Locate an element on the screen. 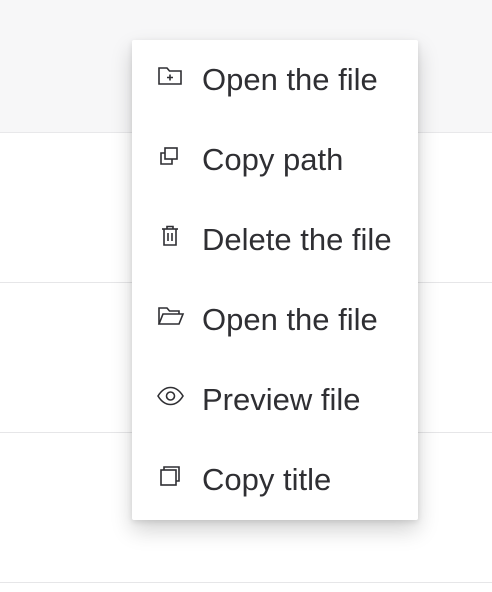 The height and width of the screenshot is (592, 492). menu-item-label: Copy path is located at coordinates (273, 159).